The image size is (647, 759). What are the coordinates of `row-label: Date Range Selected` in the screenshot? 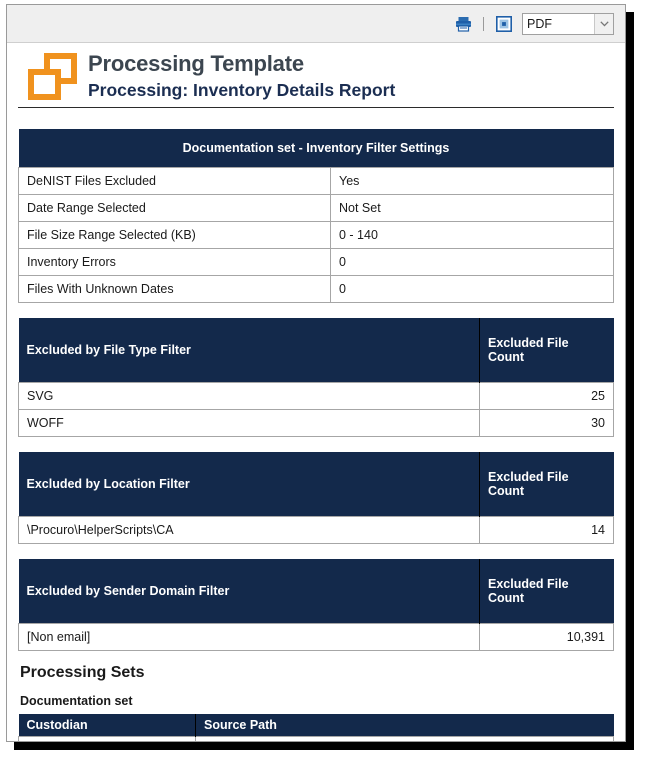 It's located at (174, 208).